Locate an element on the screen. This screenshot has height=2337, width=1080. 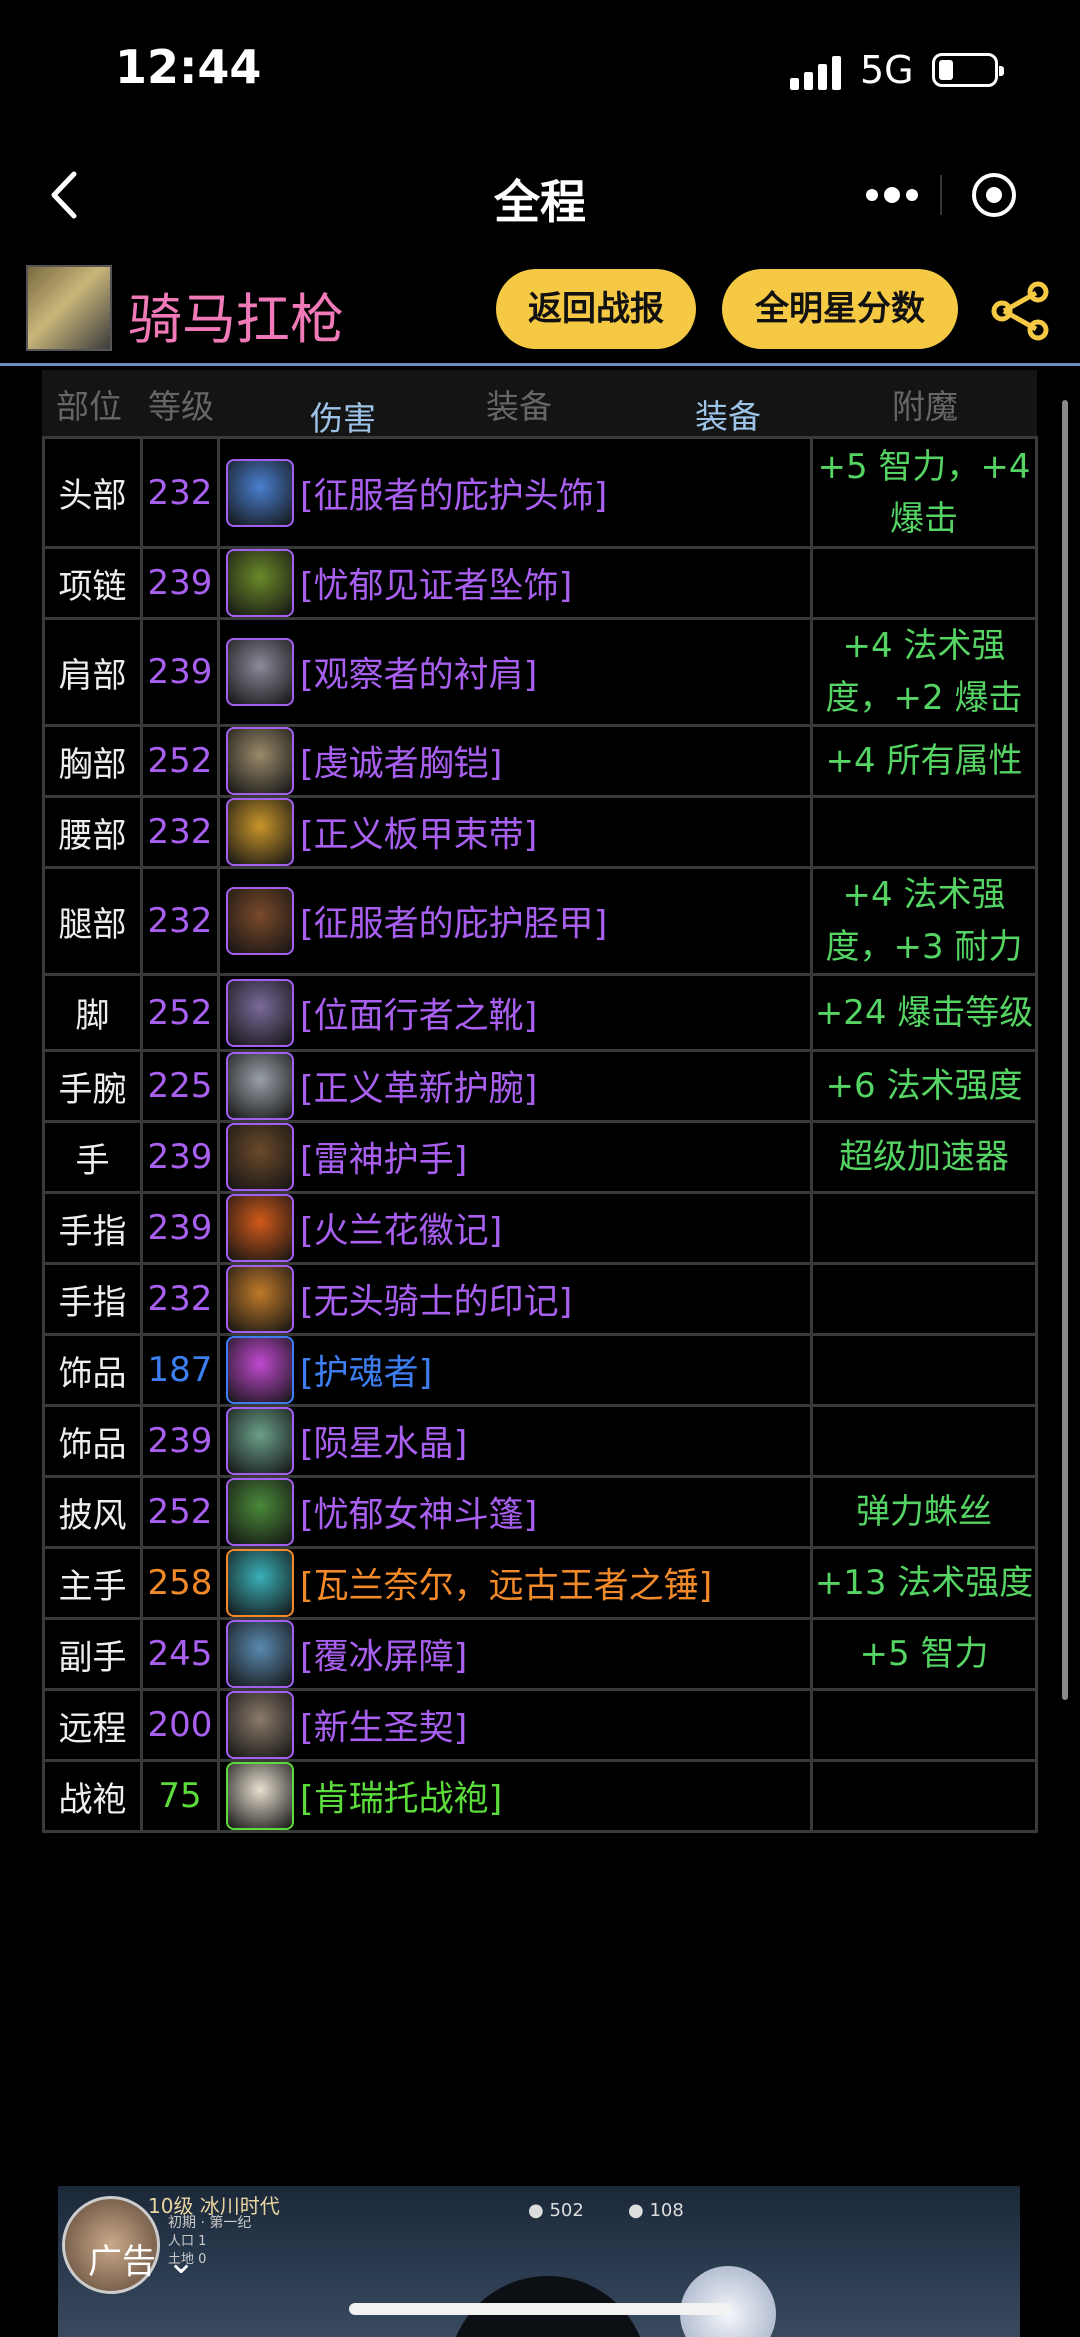
item-level: 225 is located at coordinates (180, 1086).